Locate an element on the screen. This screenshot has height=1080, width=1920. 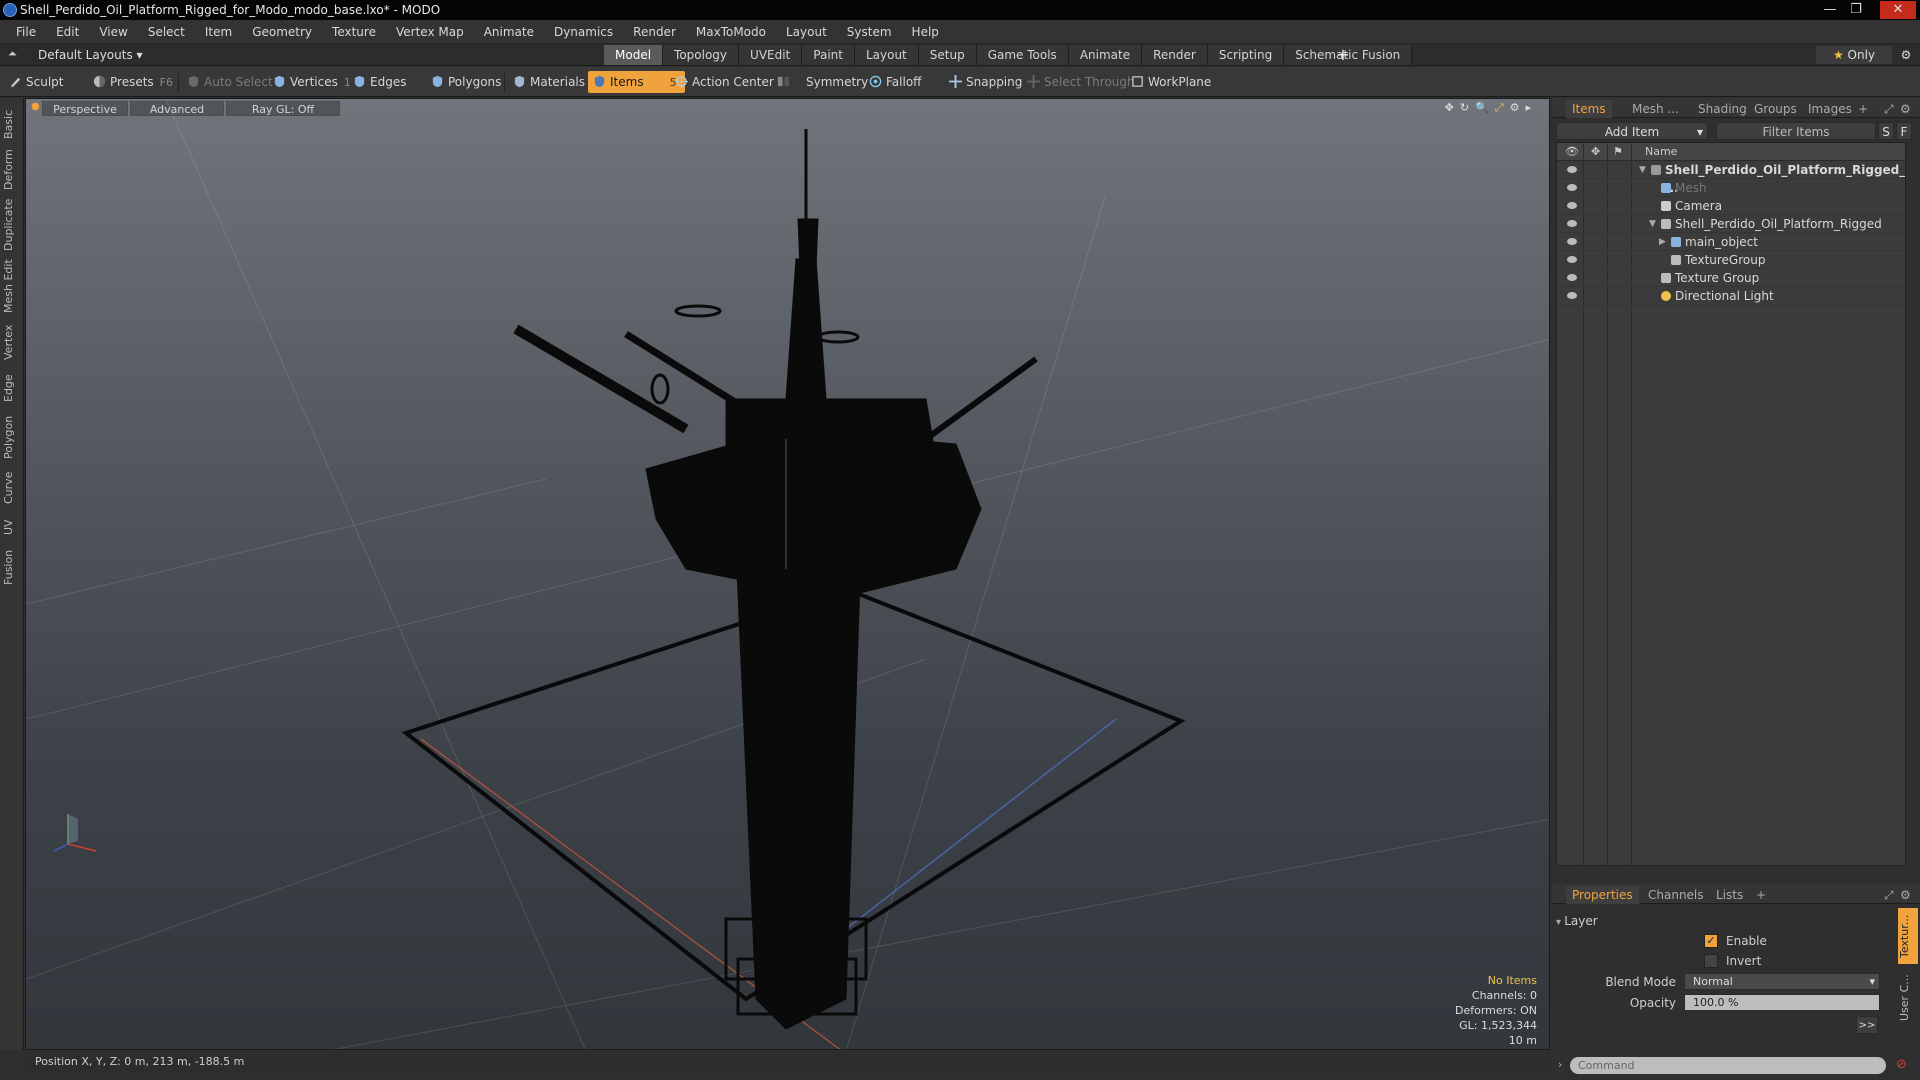
add-panel-tab-button: + is located at coordinates (1863, 109).